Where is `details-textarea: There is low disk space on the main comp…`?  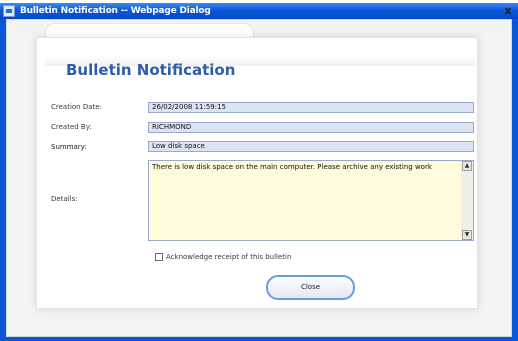
details-textarea: There is low disk space on the main comp… is located at coordinates (311, 200).